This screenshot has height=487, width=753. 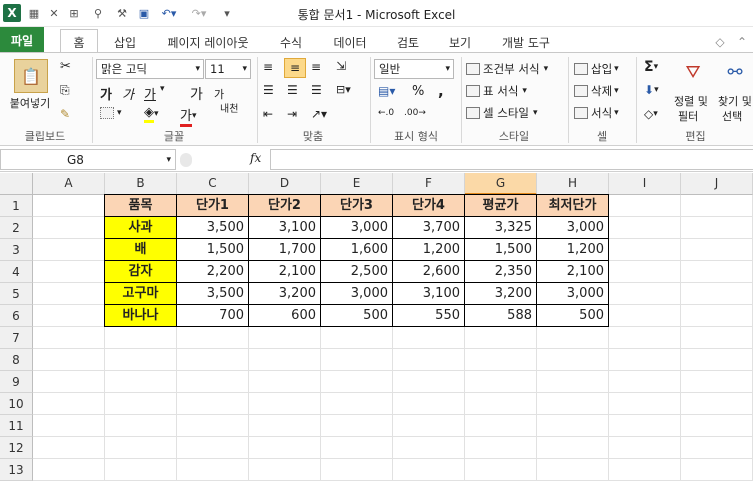 I want to click on price-cell: 2,350, so click(x=500, y=271).